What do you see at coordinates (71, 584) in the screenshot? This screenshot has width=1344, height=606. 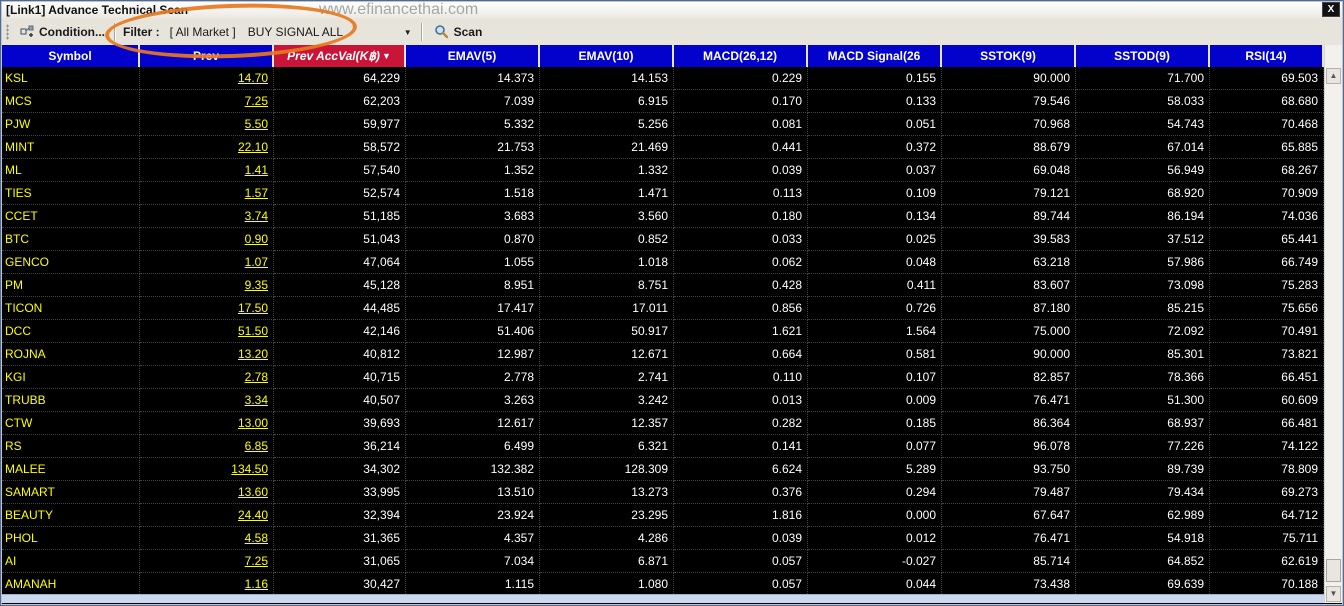 I see `cell-symbol: AMANAH` at bounding box center [71, 584].